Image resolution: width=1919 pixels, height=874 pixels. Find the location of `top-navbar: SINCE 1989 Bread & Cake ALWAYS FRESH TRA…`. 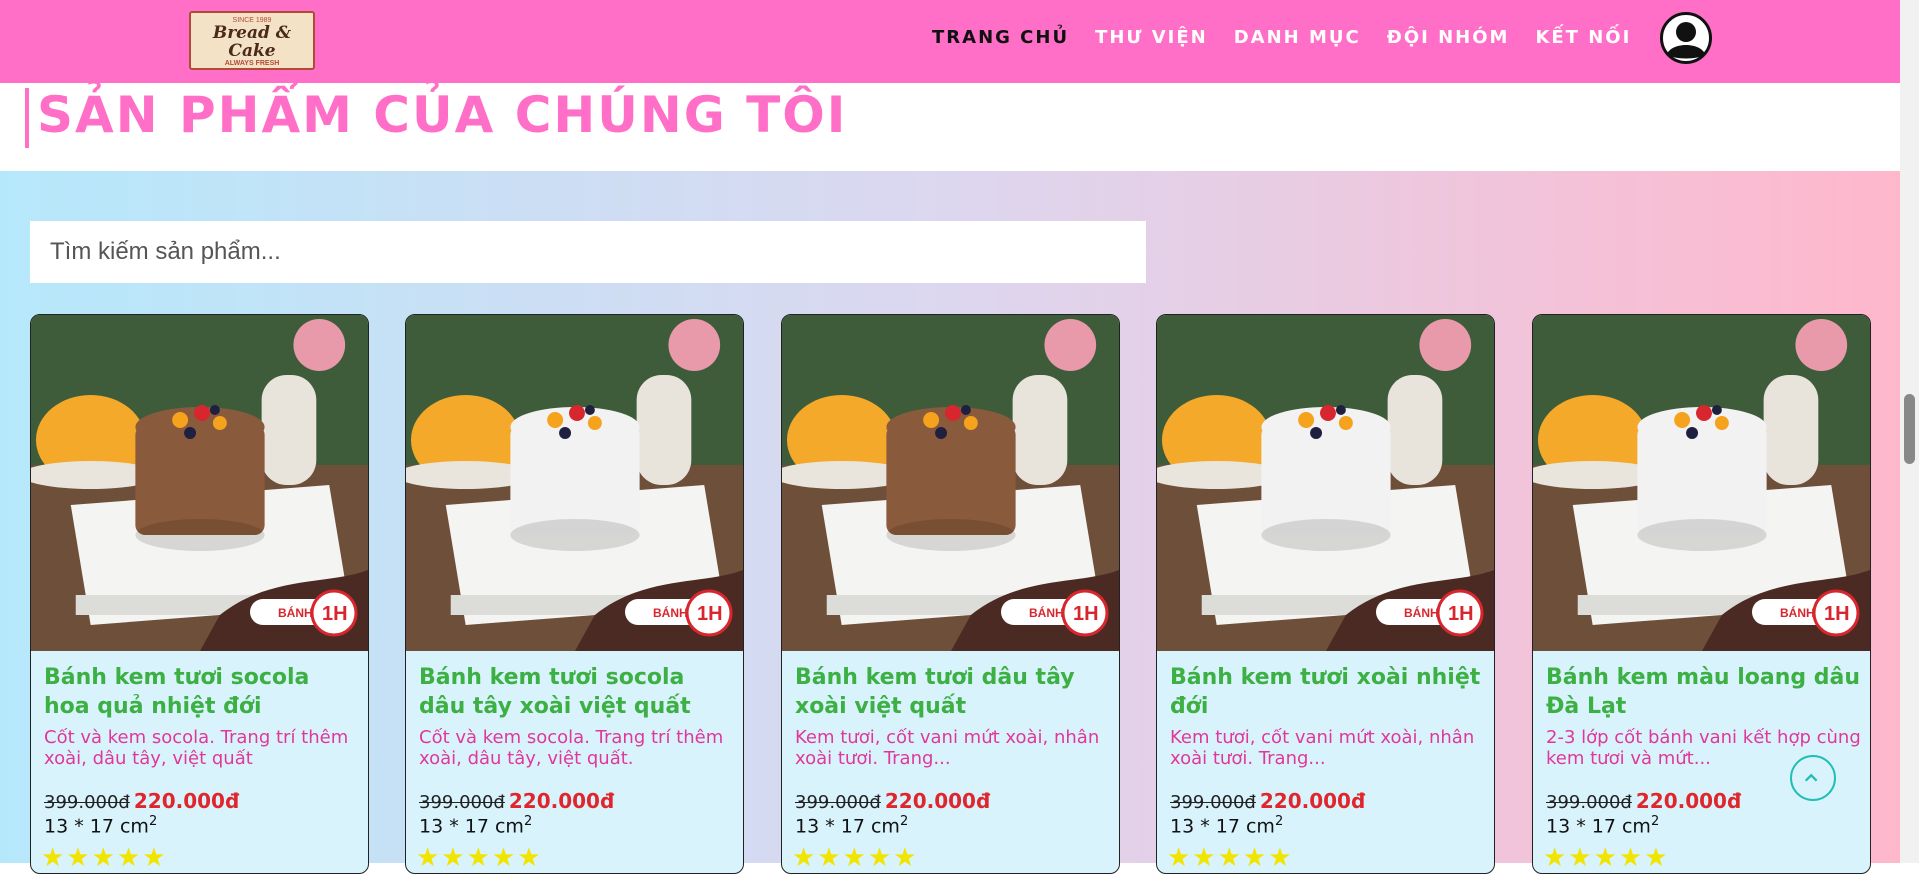

top-navbar: SINCE 1989 Bread & Cake ALWAYS FRESH TRA… is located at coordinates (950, 41).